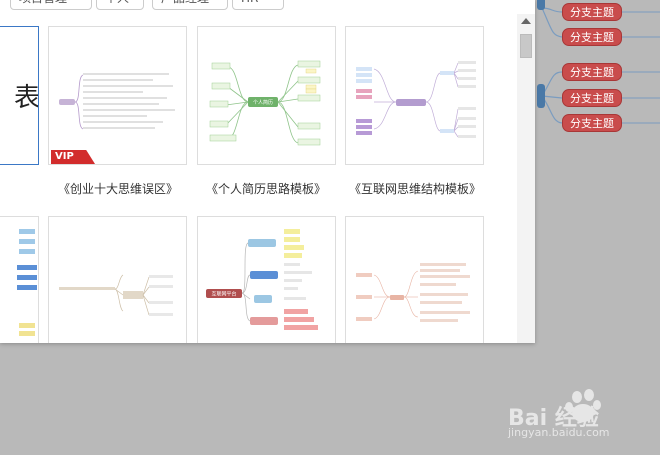 Image resolution: width=660 pixels, height=455 pixels. What do you see at coordinates (415, 188) in the screenshot?
I see `template-caption: 《互联网思维结构模板》` at bounding box center [415, 188].